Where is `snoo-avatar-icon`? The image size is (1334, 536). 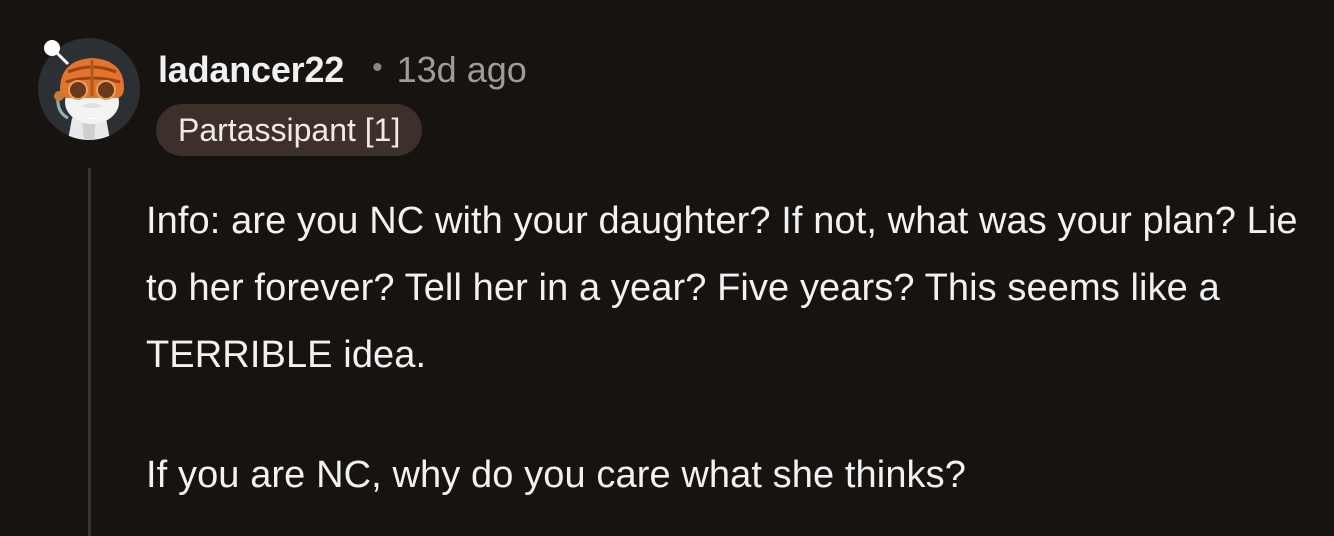 snoo-avatar-icon is located at coordinates (89, 89).